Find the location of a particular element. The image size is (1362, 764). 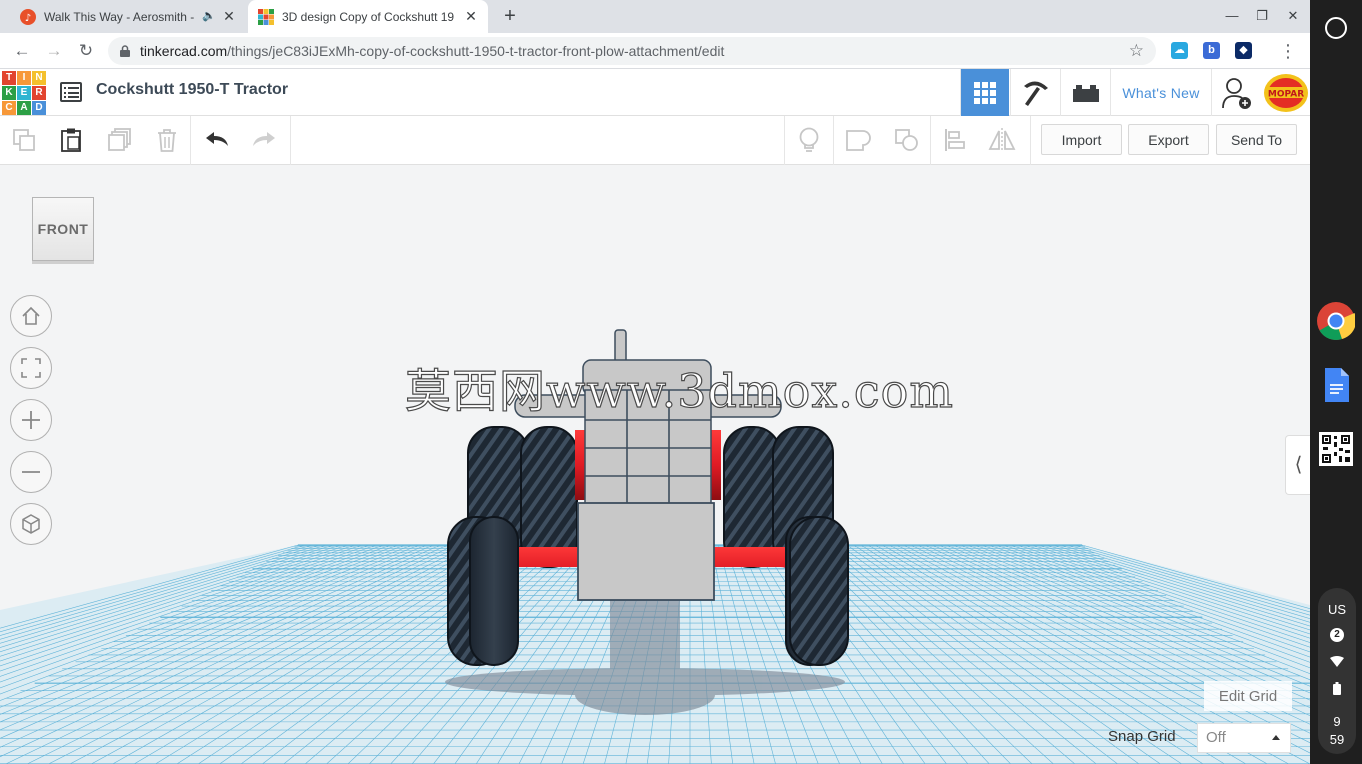

brick-icon is located at coordinates (1085, 93).